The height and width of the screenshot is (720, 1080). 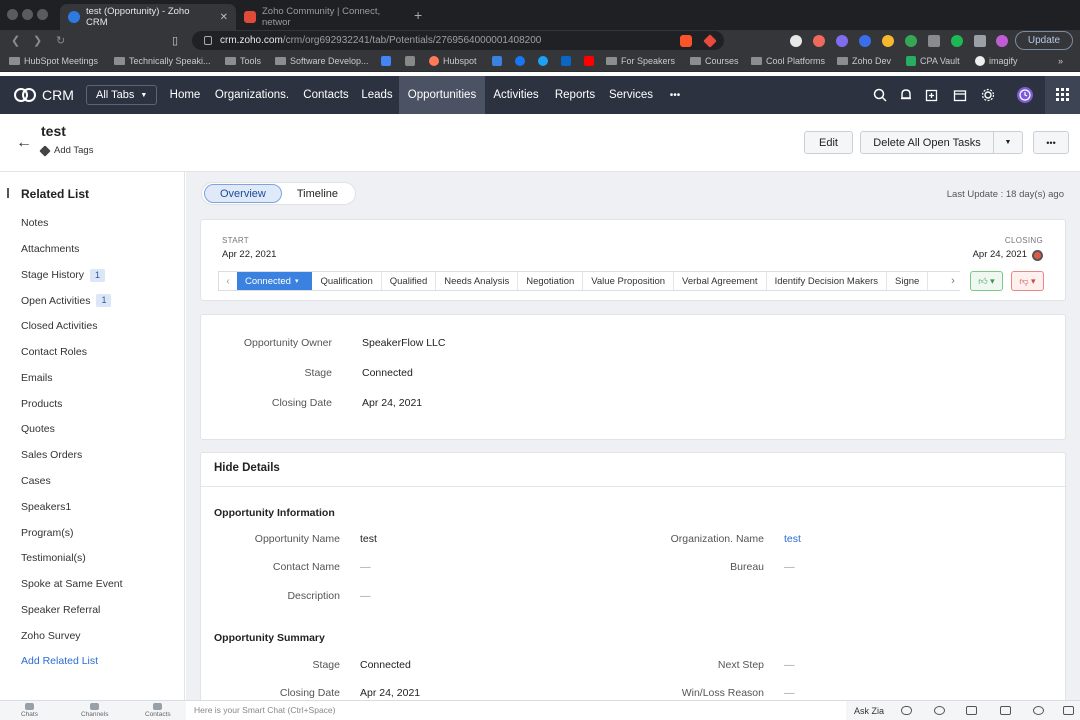 What do you see at coordinates (41, 404) in the screenshot?
I see `sidebar-item-products: Products` at bounding box center [41, 404].